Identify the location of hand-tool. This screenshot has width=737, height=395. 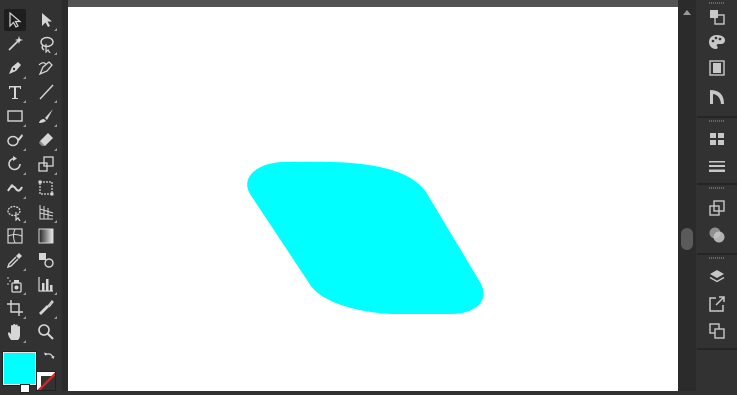
(15, 332).